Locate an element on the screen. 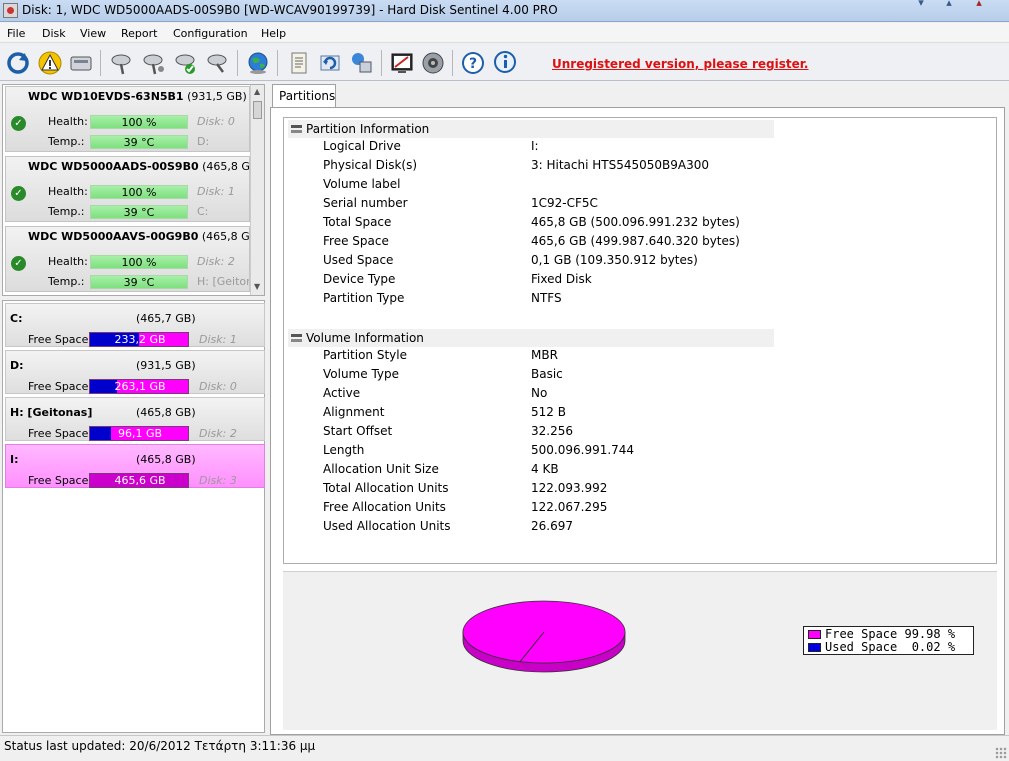  disk-index: Disk: 2 is located at coordinates (216, 261).